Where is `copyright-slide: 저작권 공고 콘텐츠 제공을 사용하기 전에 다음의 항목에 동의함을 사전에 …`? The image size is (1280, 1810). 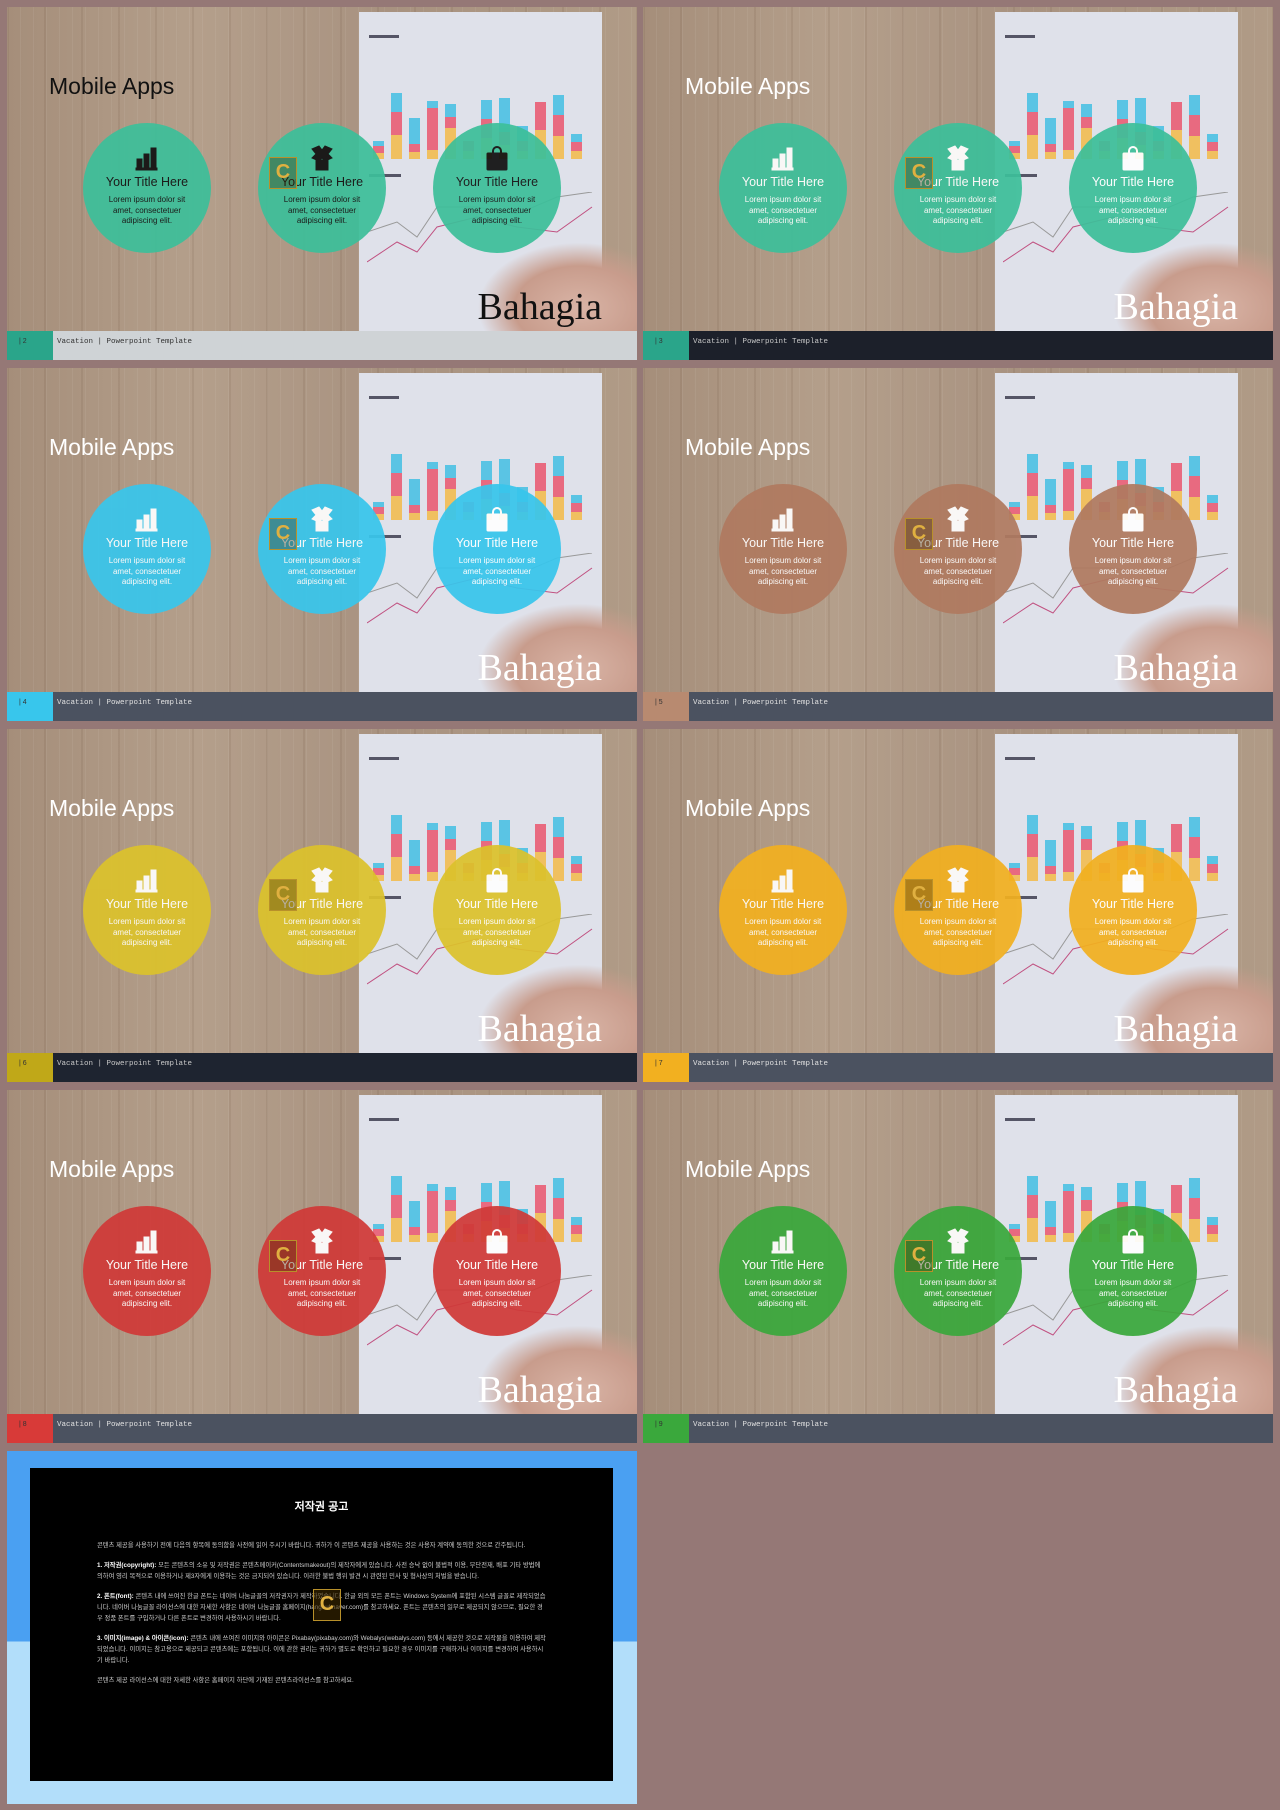 copyright-slide: 저작권 공고 콘텐츠 제공을 사용하기 전에 다음의 항목에 동의함을 사전에 … is located at coordinates (322, 1627).